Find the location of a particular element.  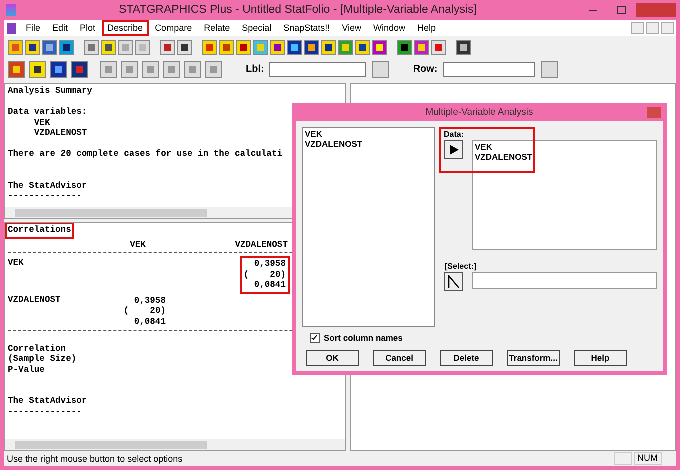

dialog-button: Cancel is located at coordinates (399, 358).